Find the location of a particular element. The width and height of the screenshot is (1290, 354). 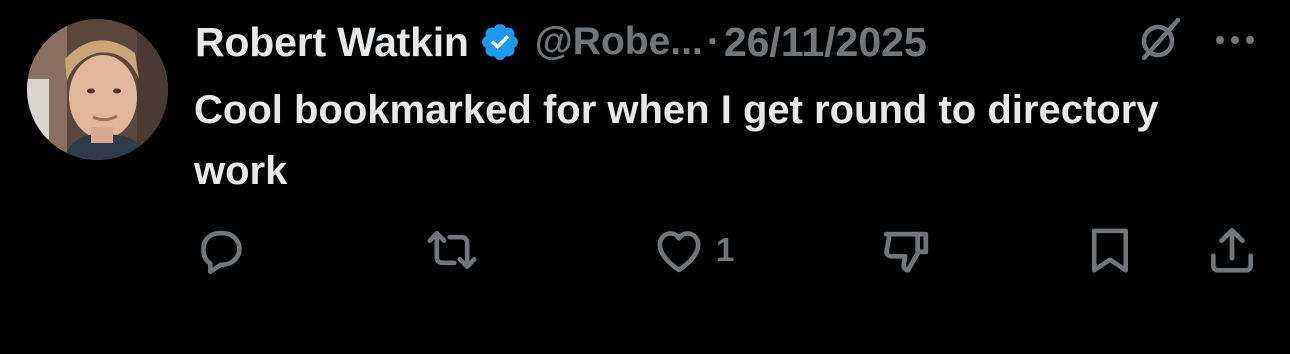

reply-button is located at coordinates (221, 250).